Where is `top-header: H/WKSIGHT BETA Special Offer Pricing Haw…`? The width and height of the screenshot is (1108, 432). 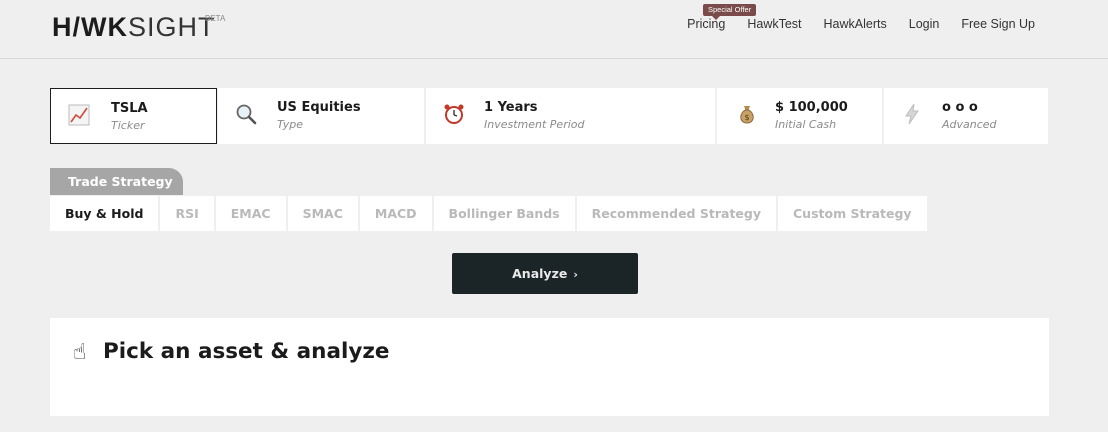
top-header: H/WKSIGHT BETA Special Offer Pricing Haw… is located at coordinates (554, 29).